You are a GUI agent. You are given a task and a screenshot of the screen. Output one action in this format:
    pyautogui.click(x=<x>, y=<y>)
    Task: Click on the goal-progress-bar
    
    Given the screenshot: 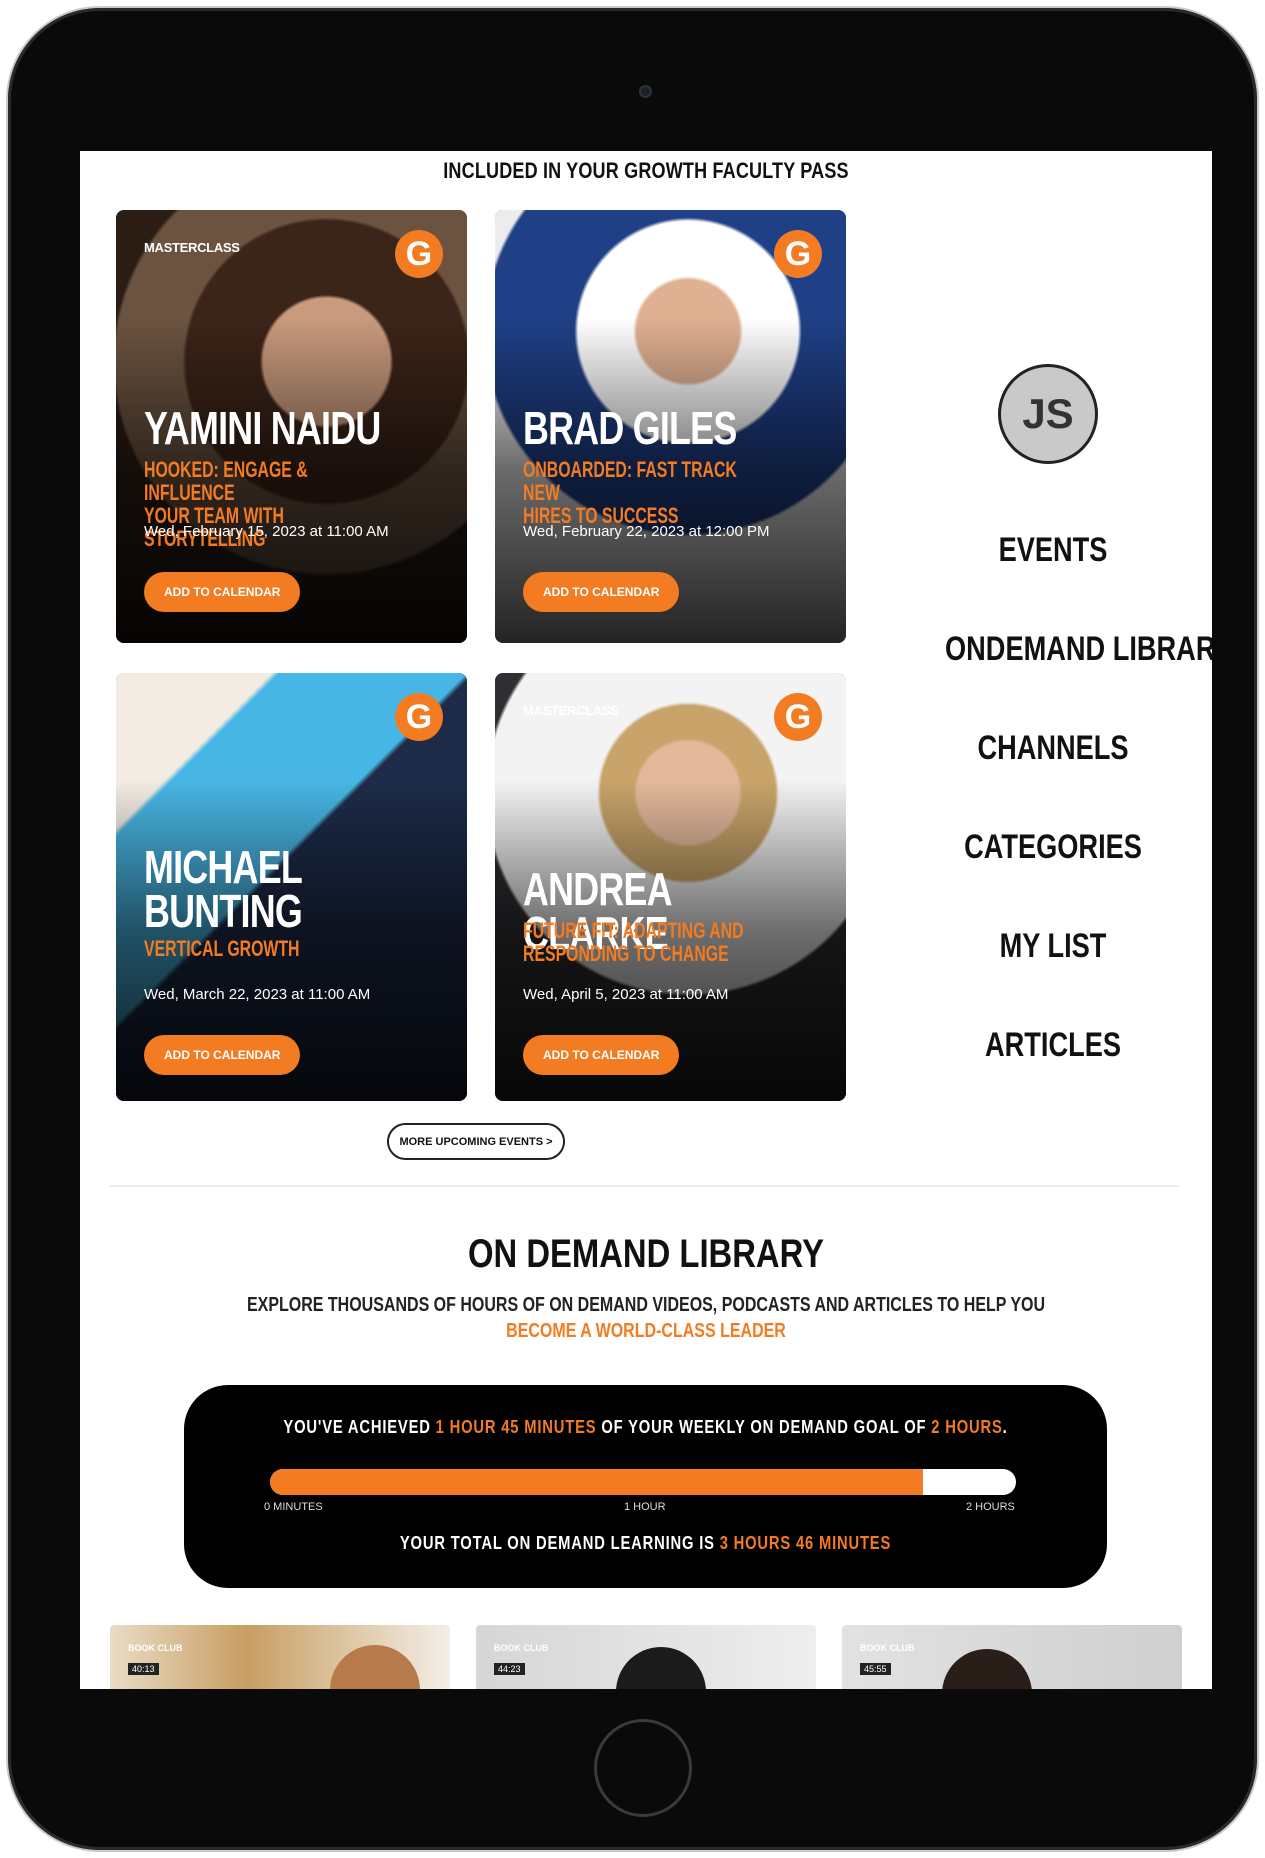 What is the action you would take?
    pyautogui.click(x=643, y=1482)
    